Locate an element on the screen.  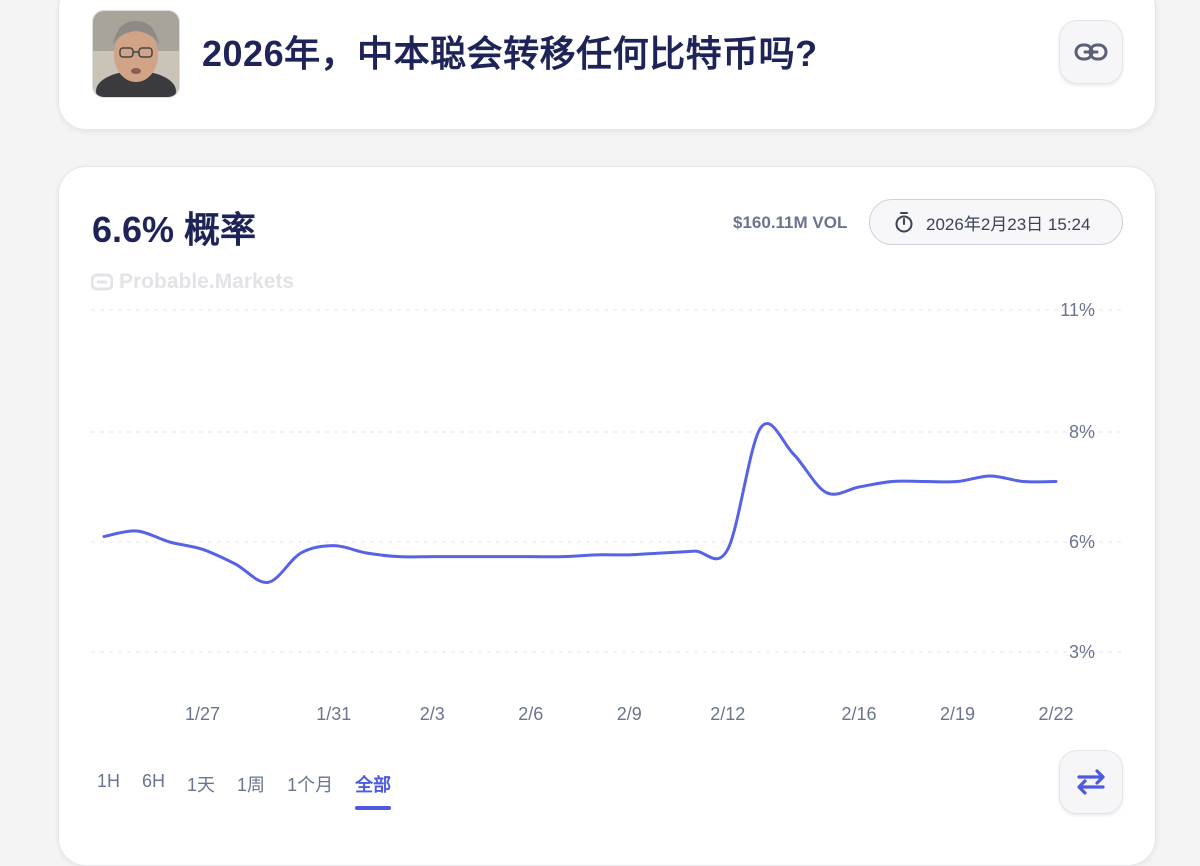
avatar-portrait is located at coordinates (136, 54).